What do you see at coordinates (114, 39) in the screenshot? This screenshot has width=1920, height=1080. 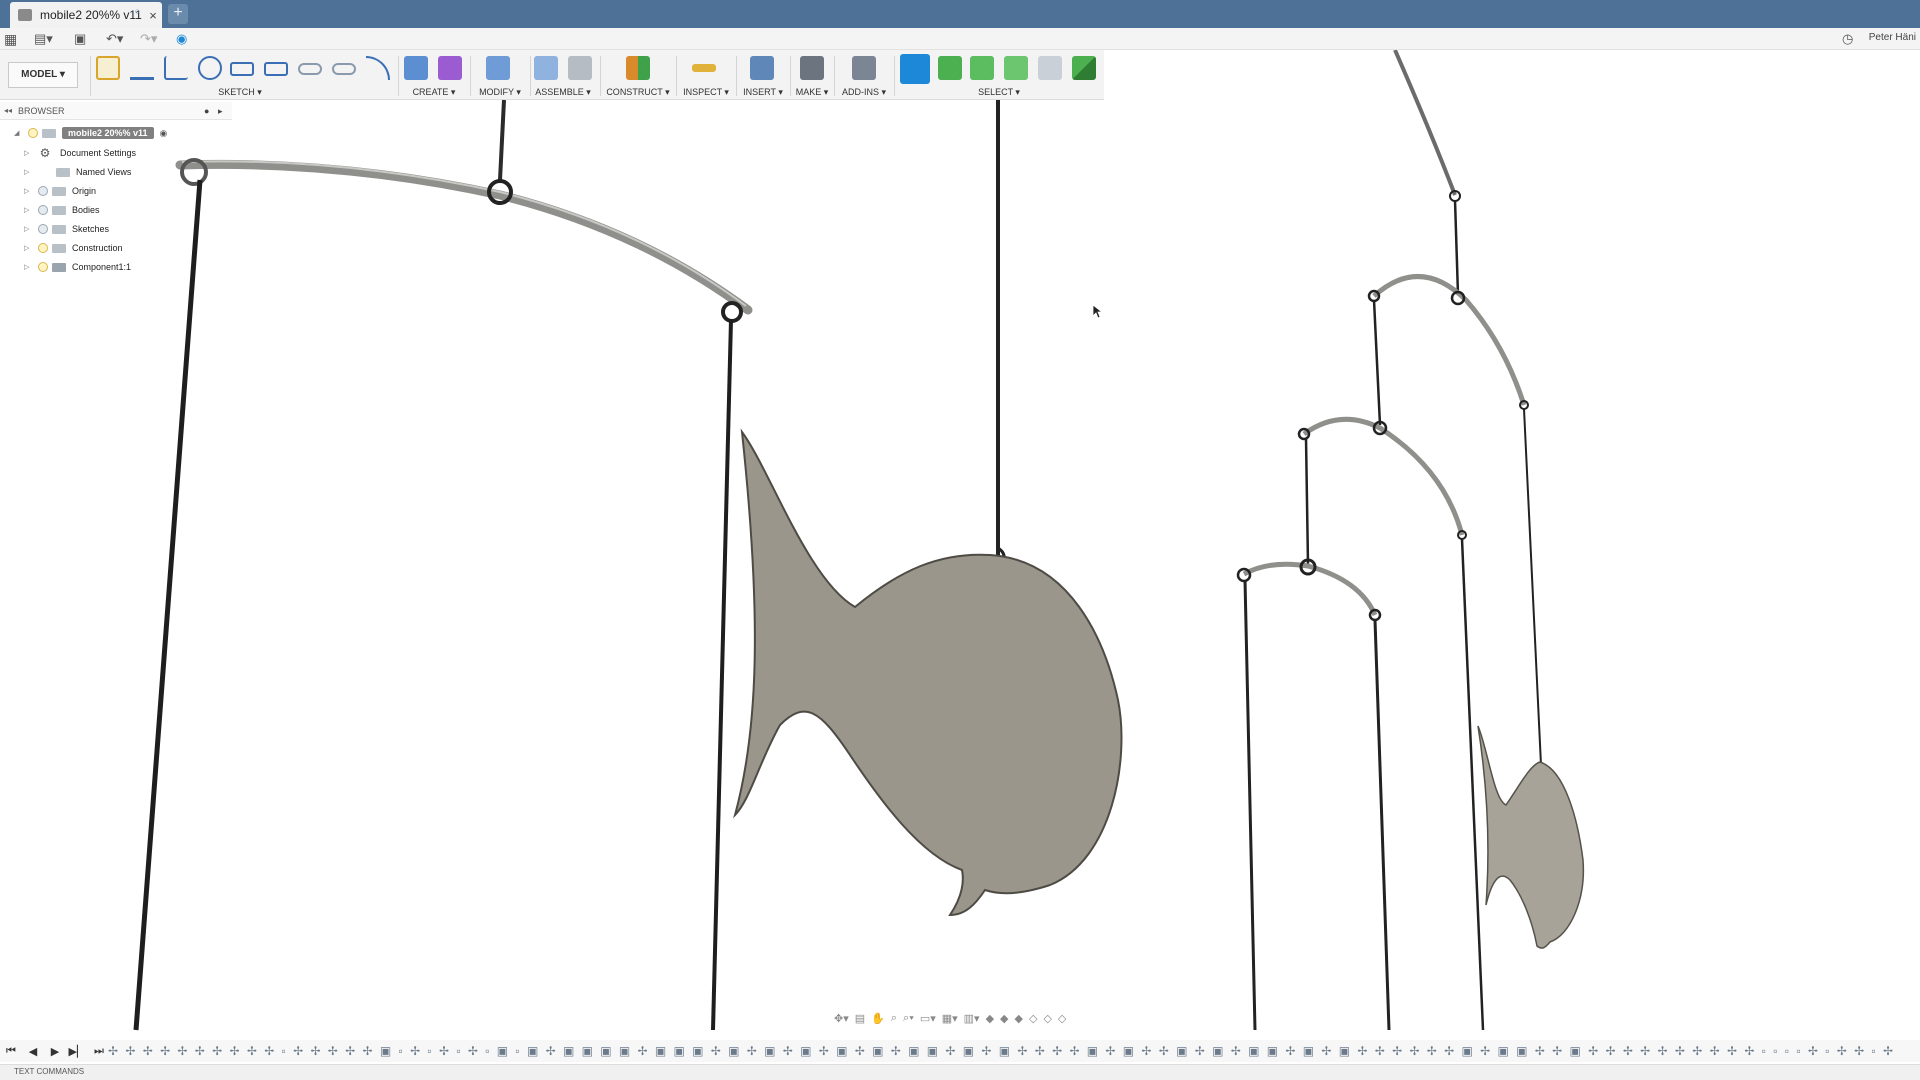 I see `undo-icon: ↶▾` at bounding box center [114, 39].